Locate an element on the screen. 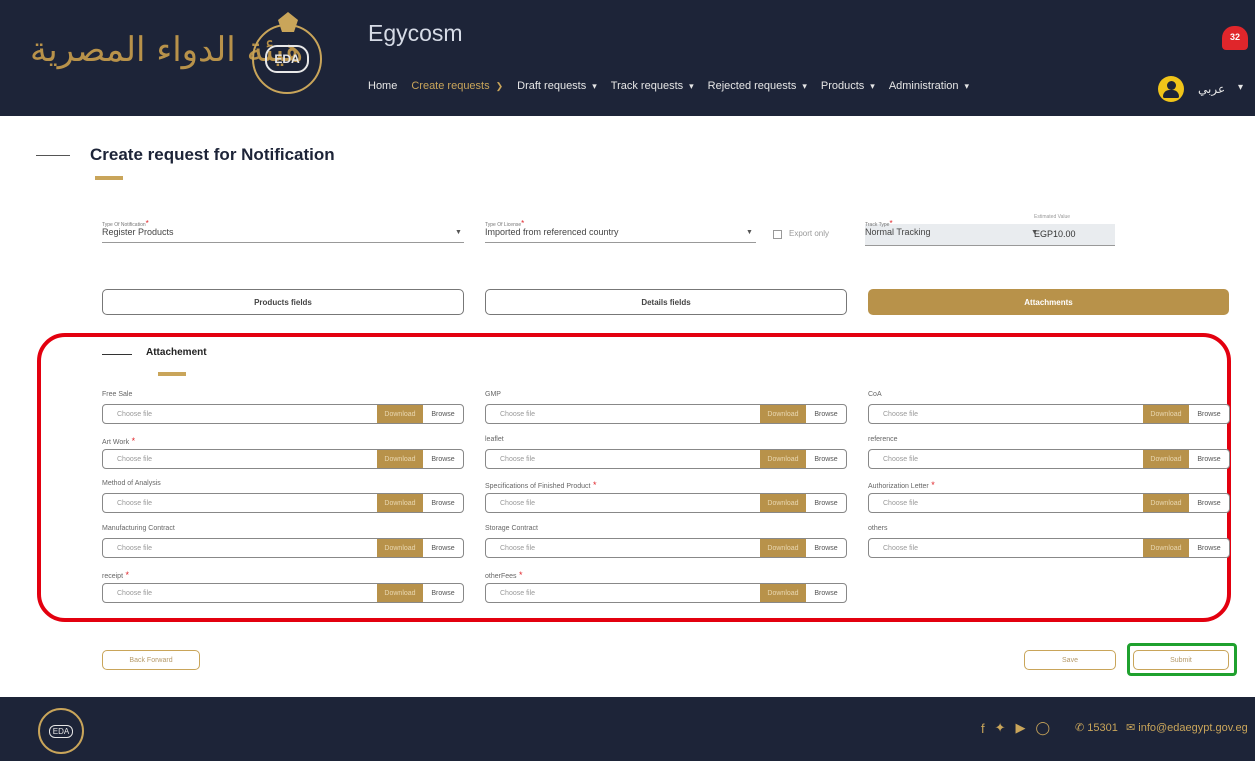 Image resolution: width=1255 pixels, height=761 pixels. nav-products: Products ▾ is located at coordinates (848, 86).